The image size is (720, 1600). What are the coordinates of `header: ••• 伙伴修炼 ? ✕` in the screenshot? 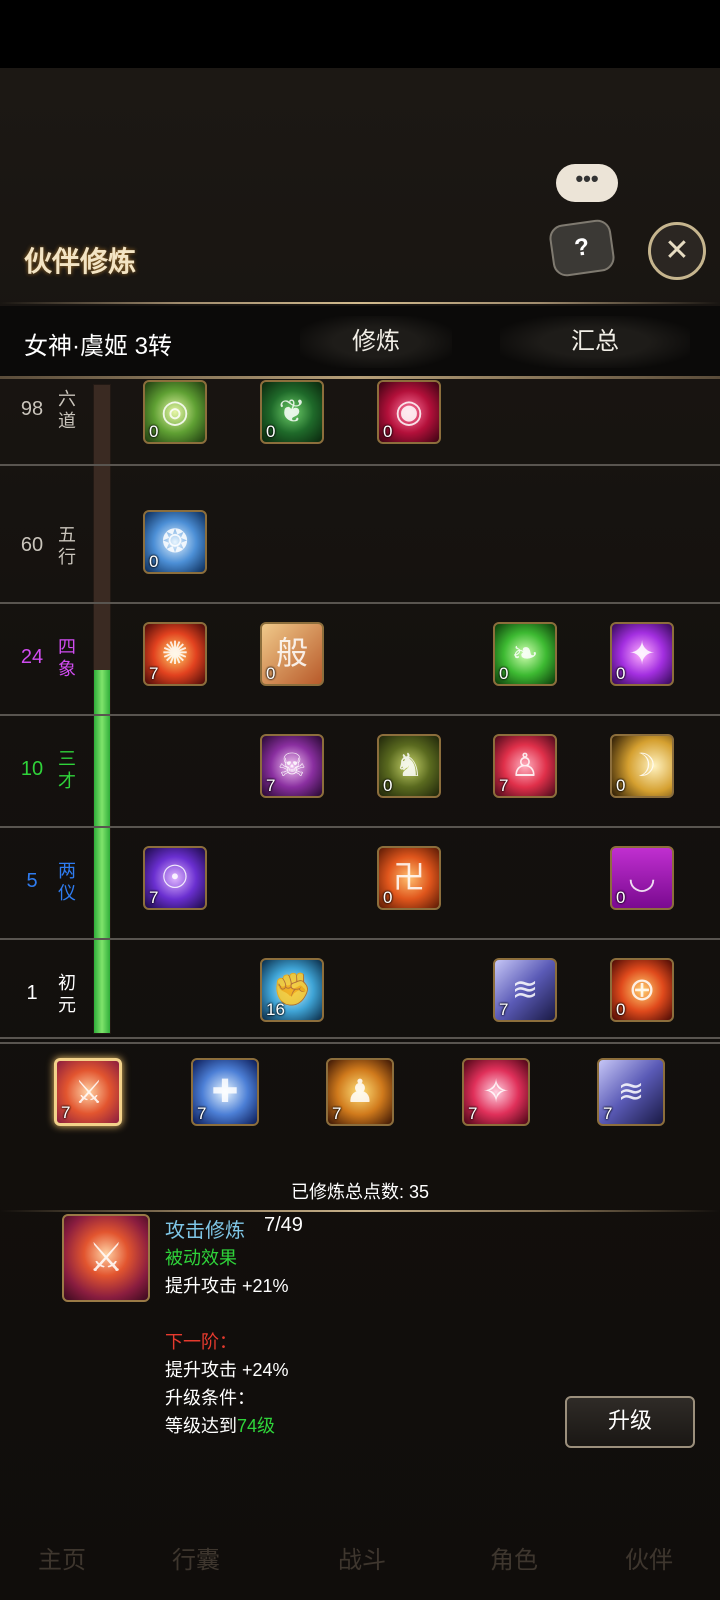 It's located at (360, 232).